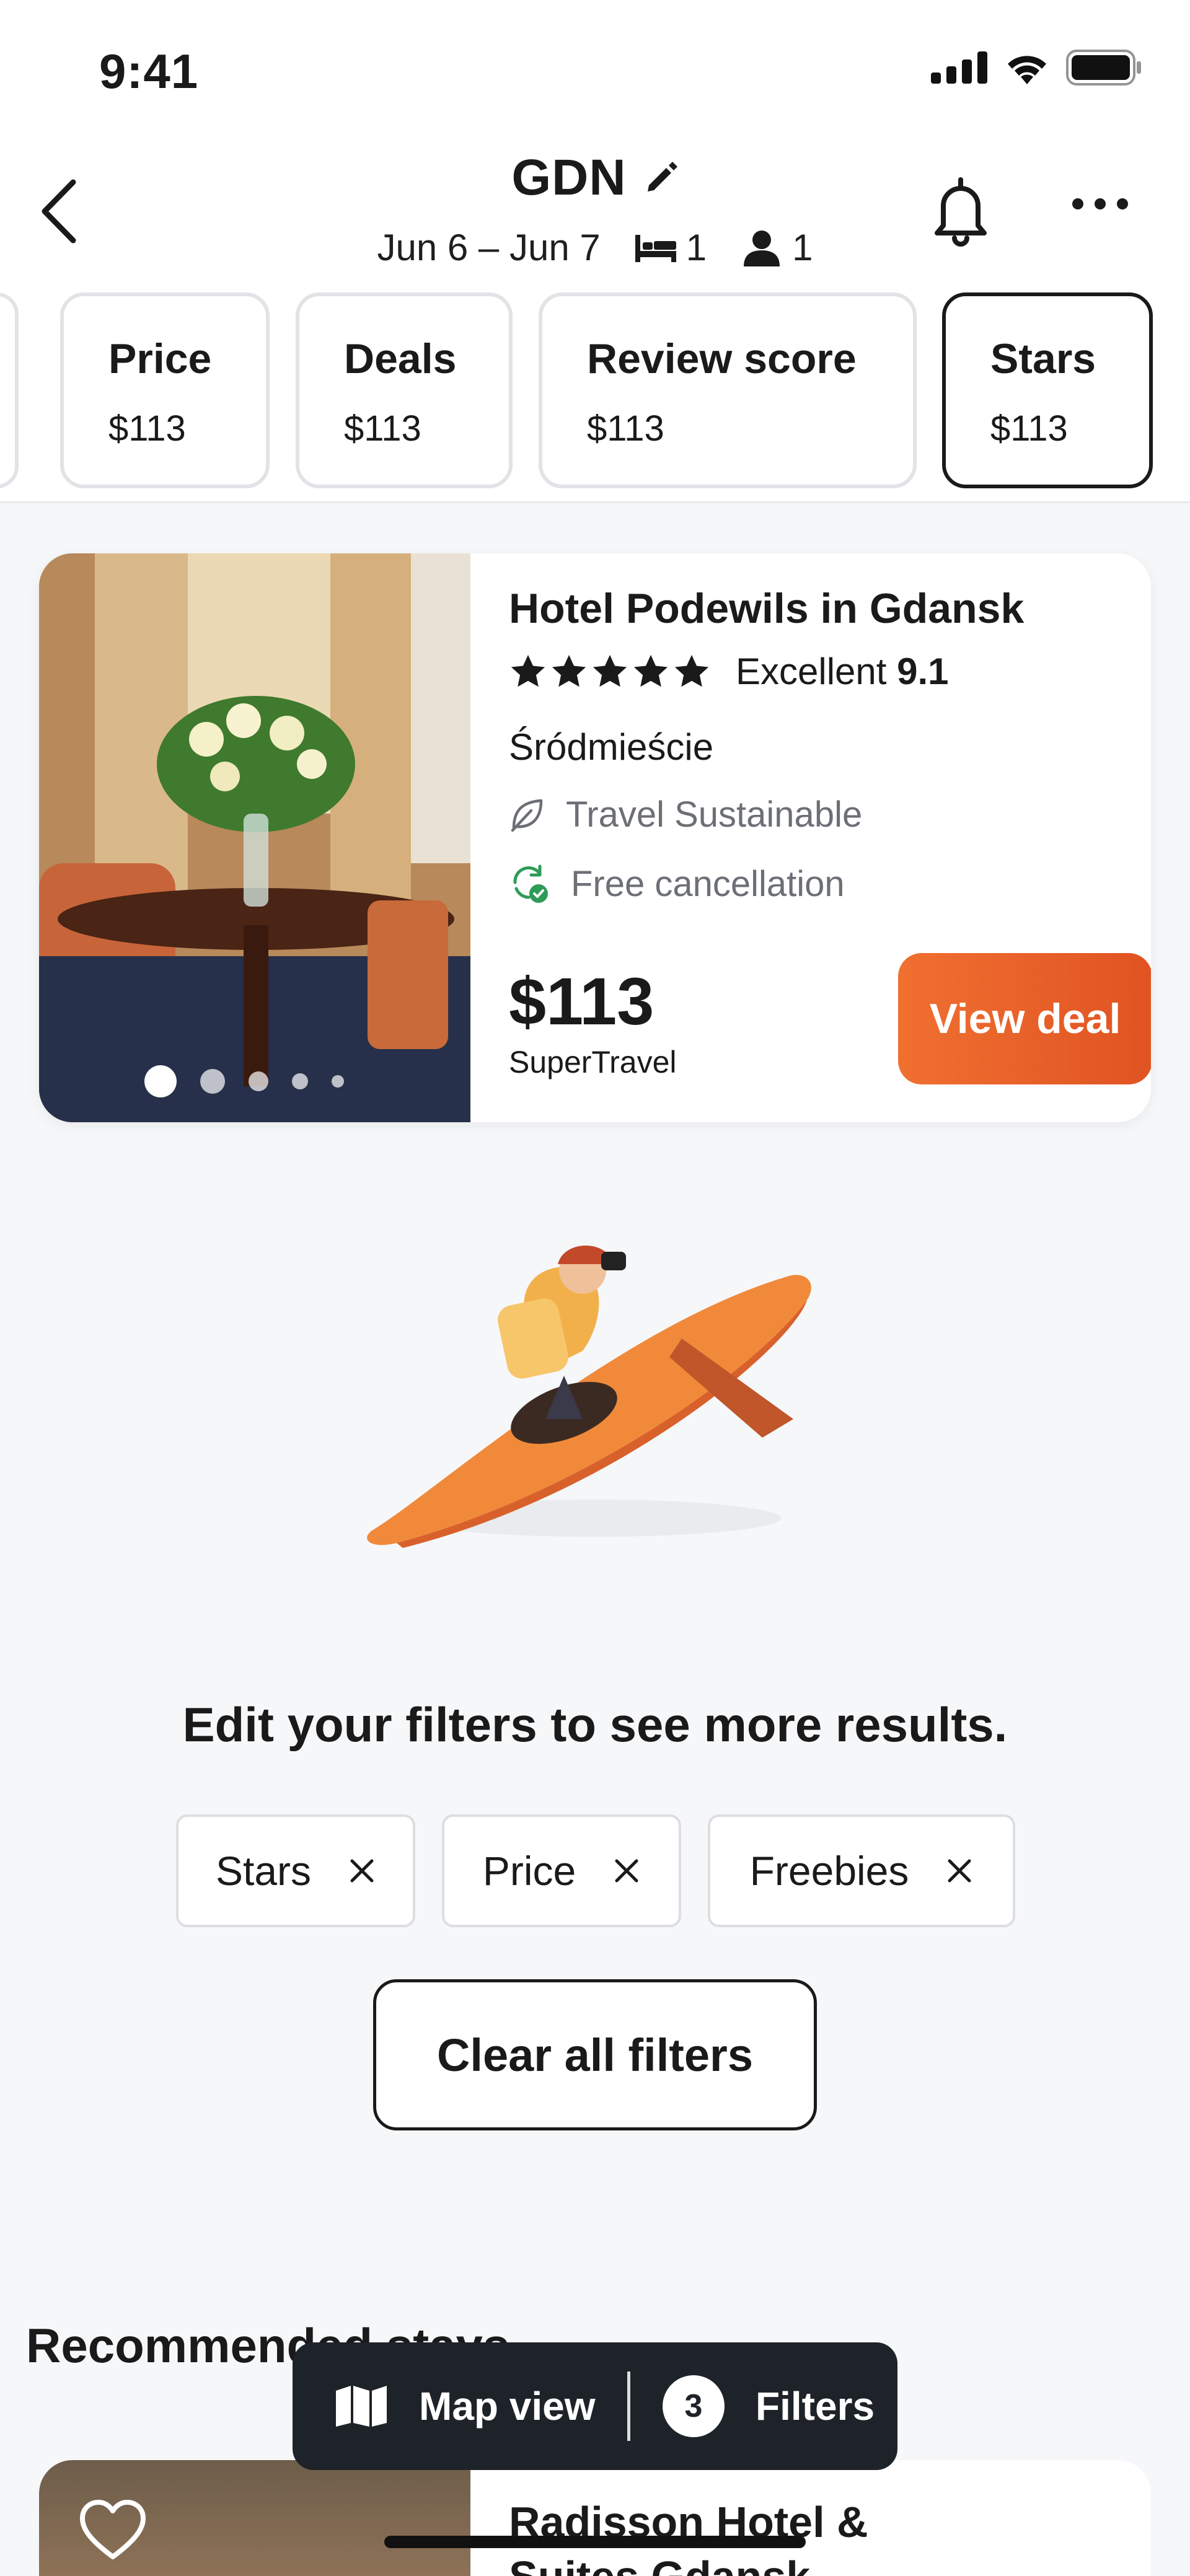 Image resolution: width=1190 pixels, height=2576 pixels. Describe the element at coordinates (113, 2531) in the screenshot. I see `heart-icon` at that location.